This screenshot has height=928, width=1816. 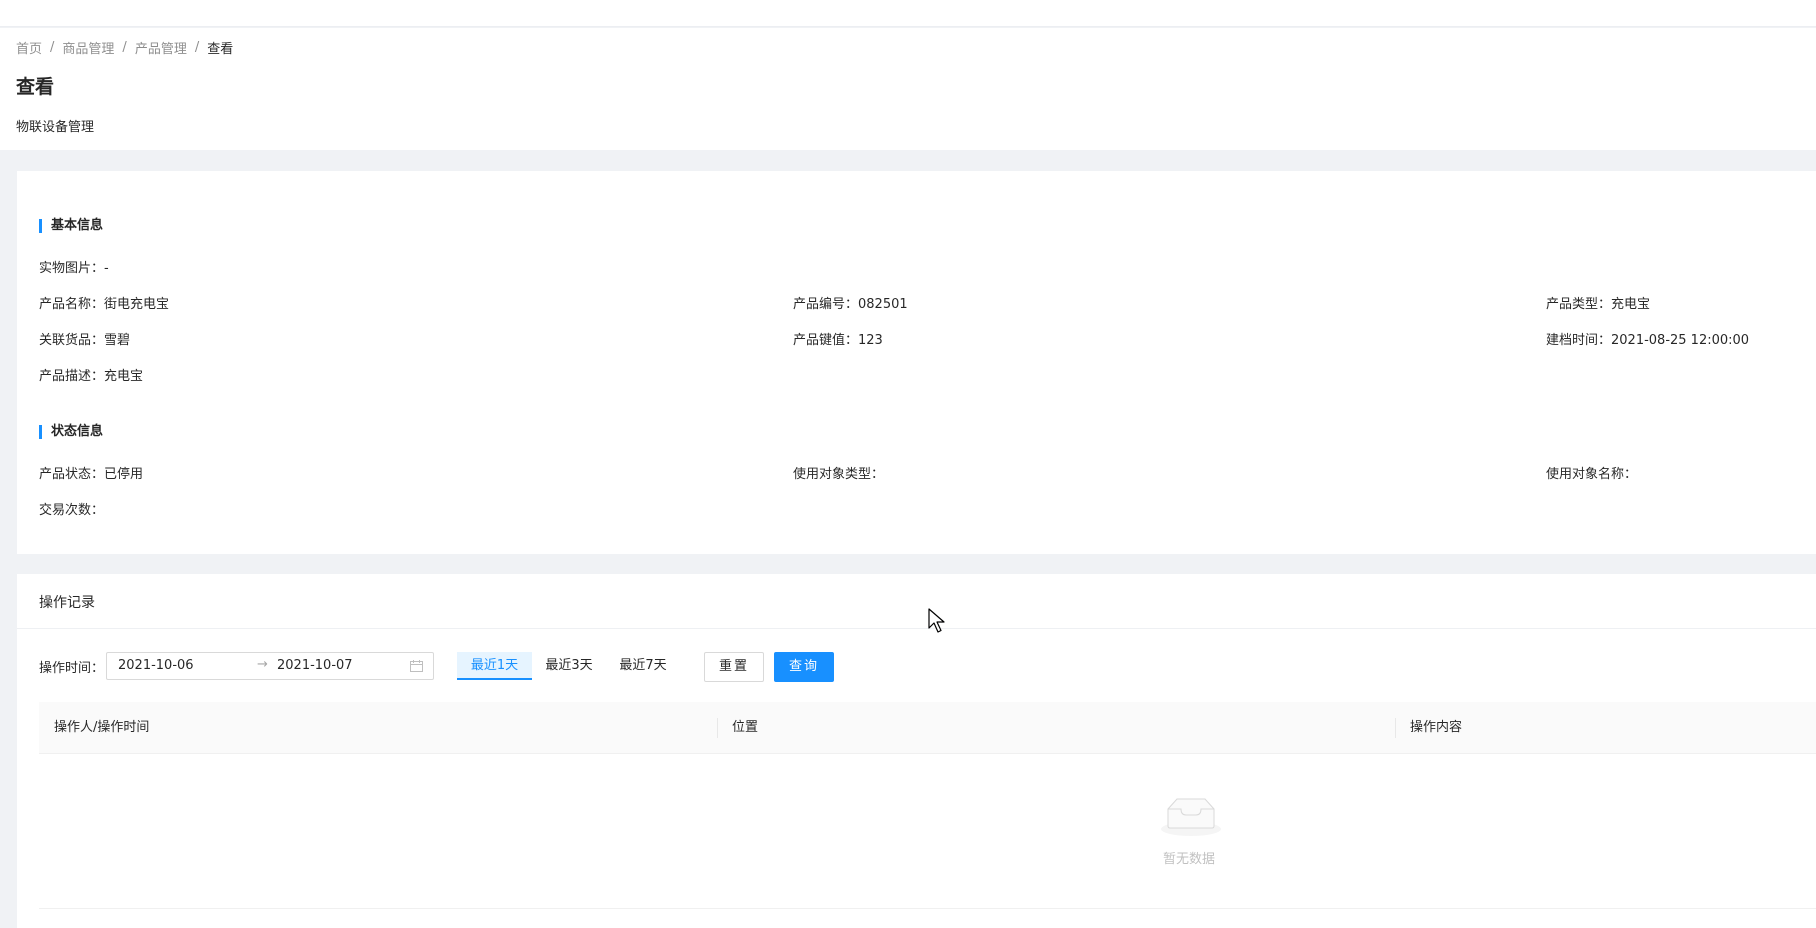 What do you see at coordinates (1436, 727) in the screenshot?
I see `column-operation-content: 操作内容` at bounding box center [1436, 727].